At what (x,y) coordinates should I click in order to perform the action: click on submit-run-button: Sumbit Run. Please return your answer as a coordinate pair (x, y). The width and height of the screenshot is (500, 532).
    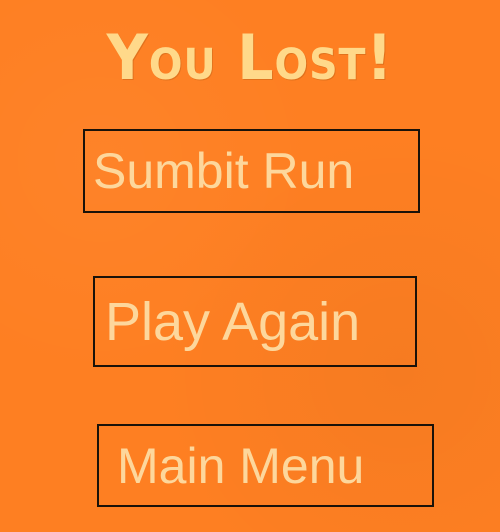
    Looking at the image, I should click on (251, 171).